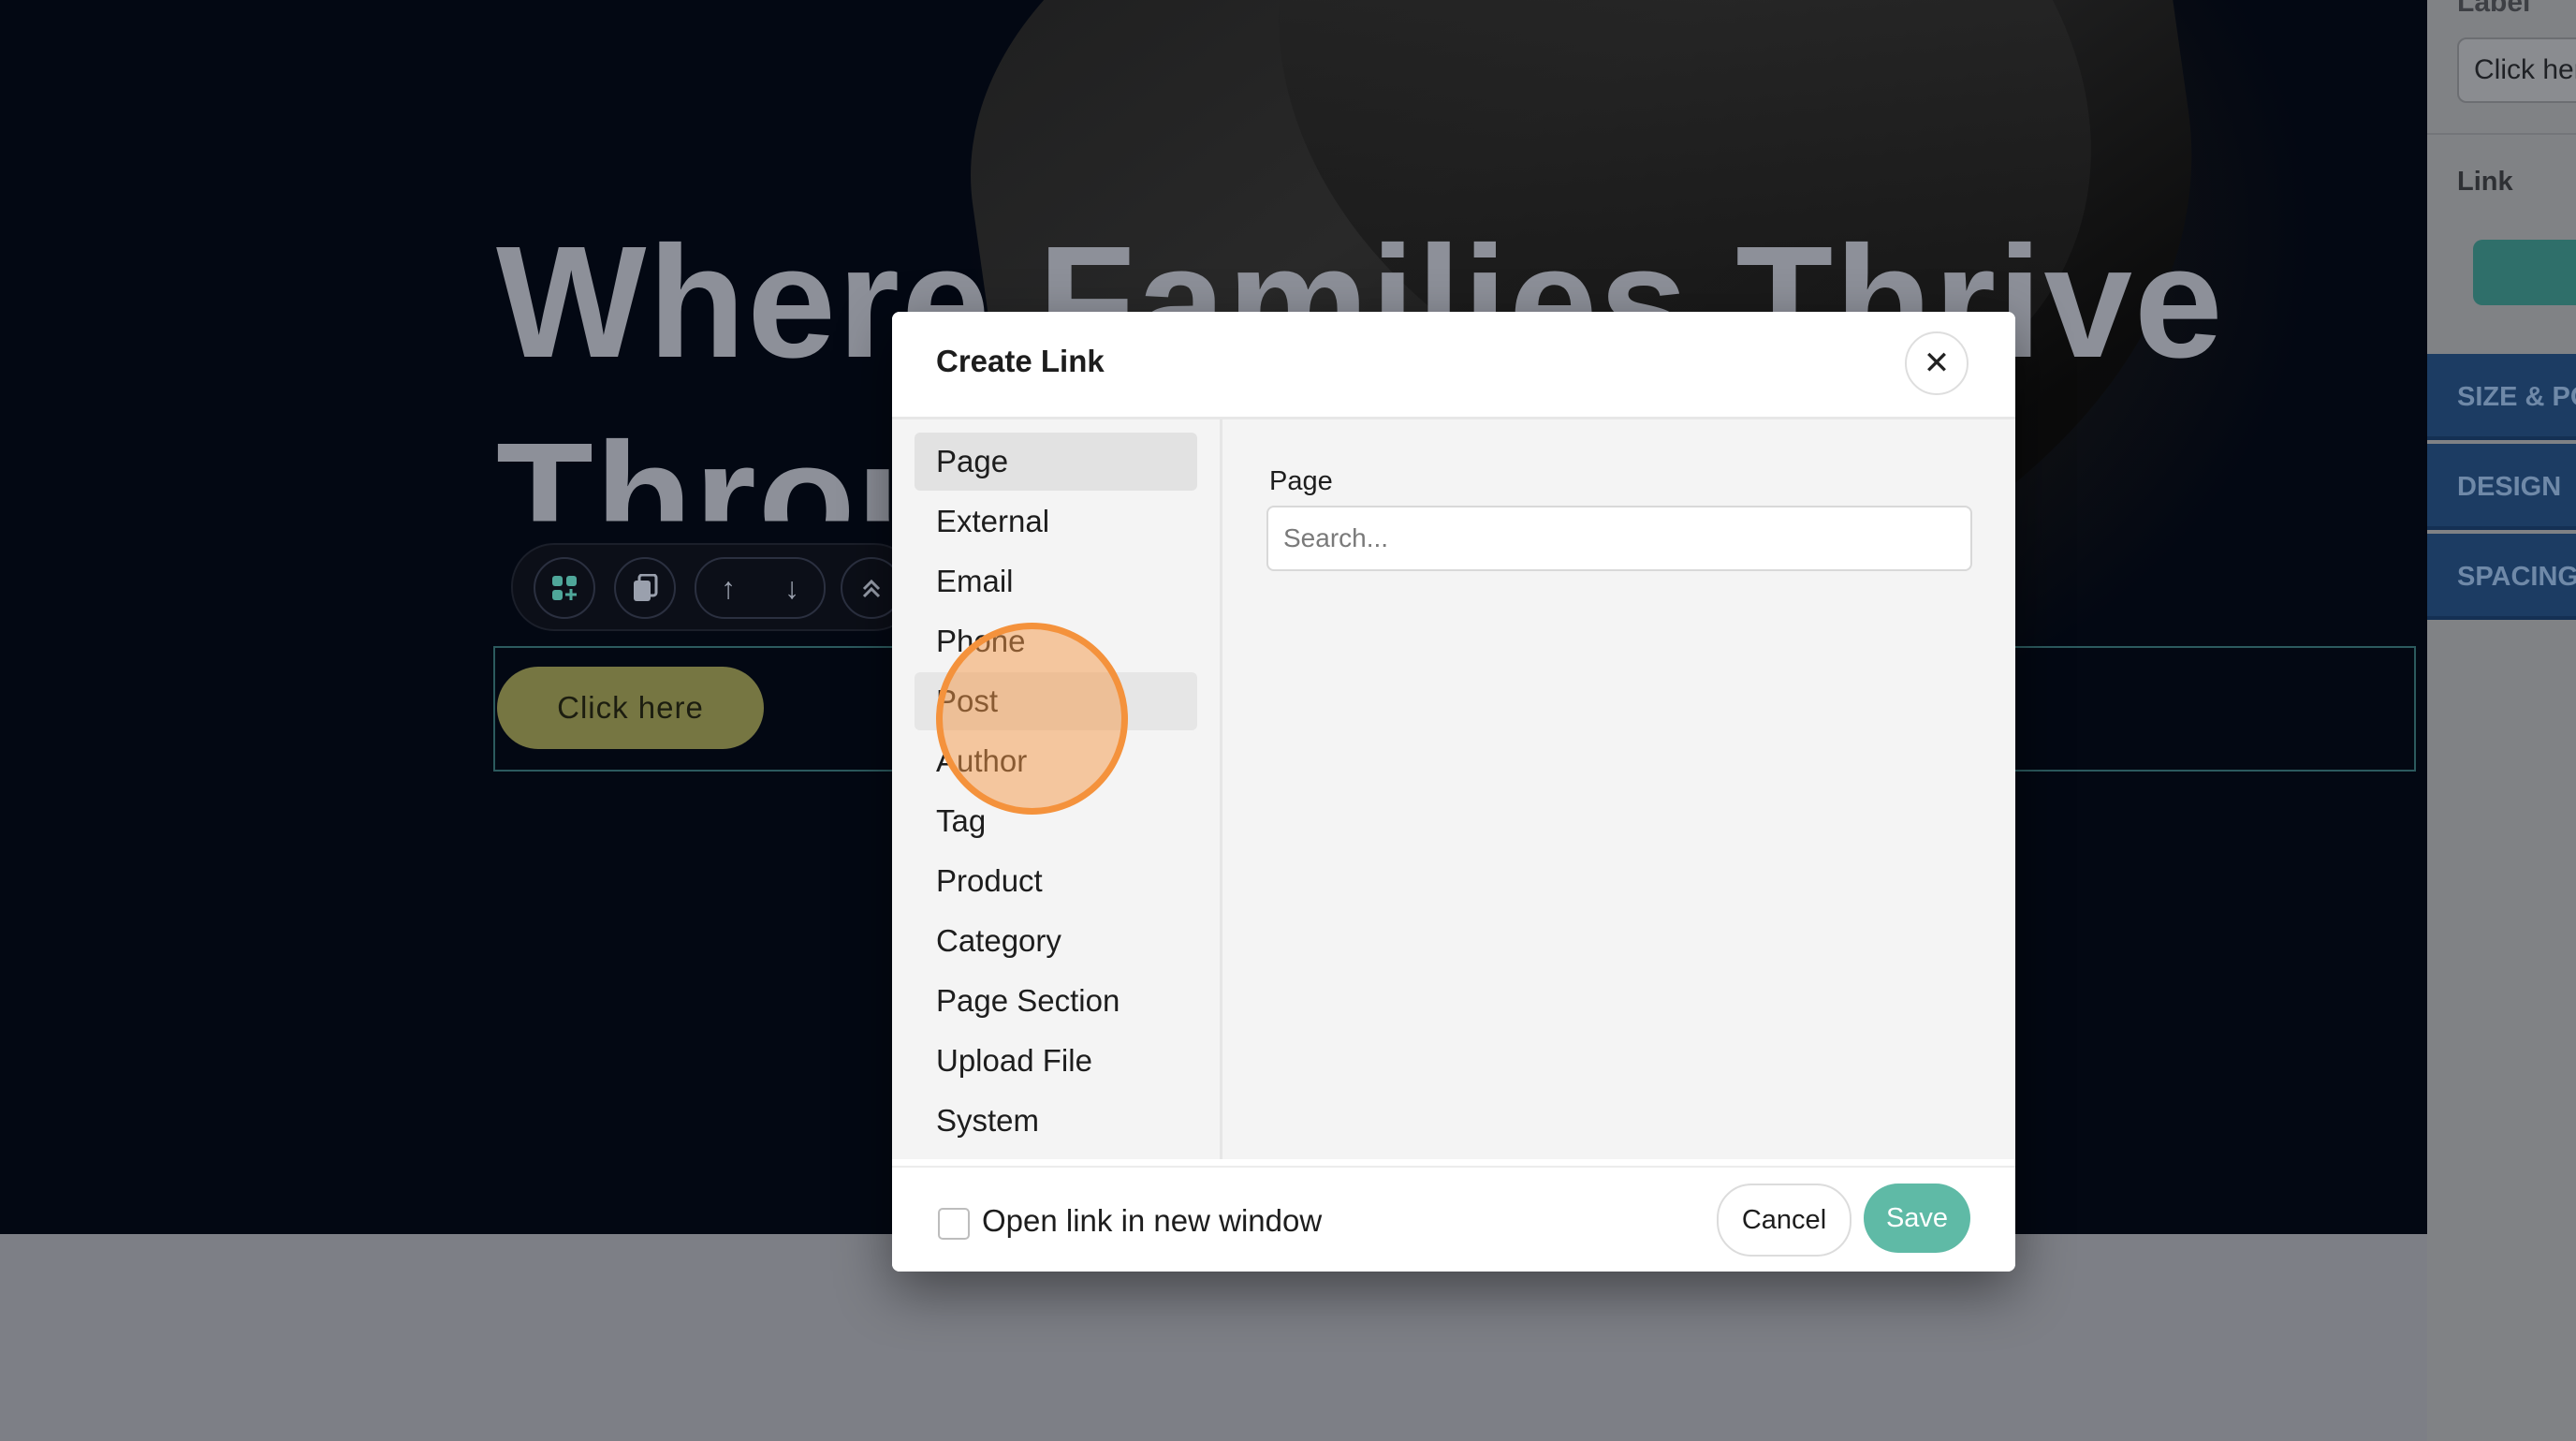 This screenshot has width=2576, height=1441. What do you see at coordinates (1056, 881) in the screenshot?
I see `link-type-product: Product` at bounding box center [1056, 881].